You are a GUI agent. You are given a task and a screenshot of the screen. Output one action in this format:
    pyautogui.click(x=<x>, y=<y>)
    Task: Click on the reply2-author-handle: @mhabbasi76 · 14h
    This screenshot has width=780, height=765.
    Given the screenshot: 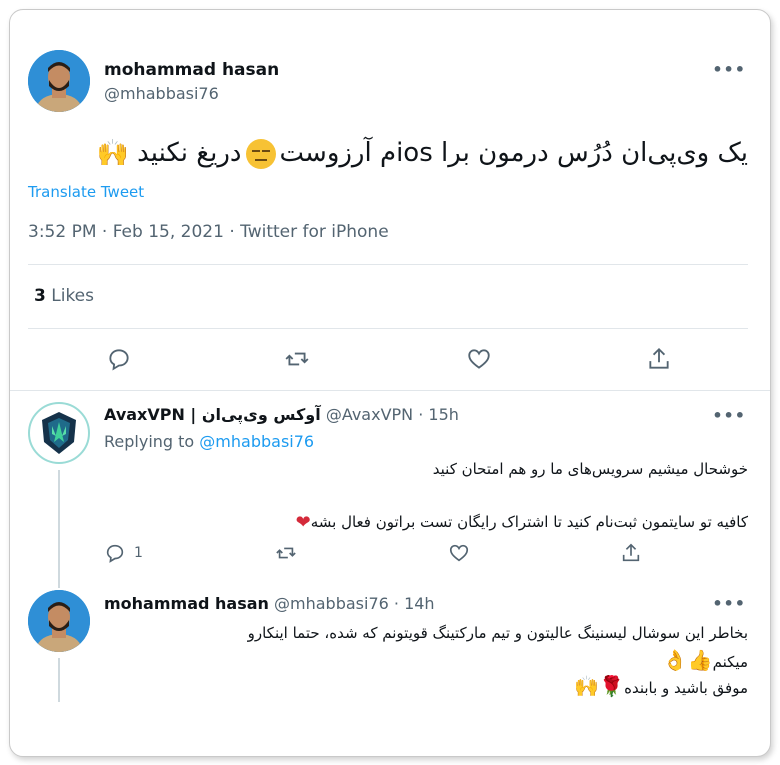 What is the action you would take?
    pyautogui.click(x=354, y=603)
    